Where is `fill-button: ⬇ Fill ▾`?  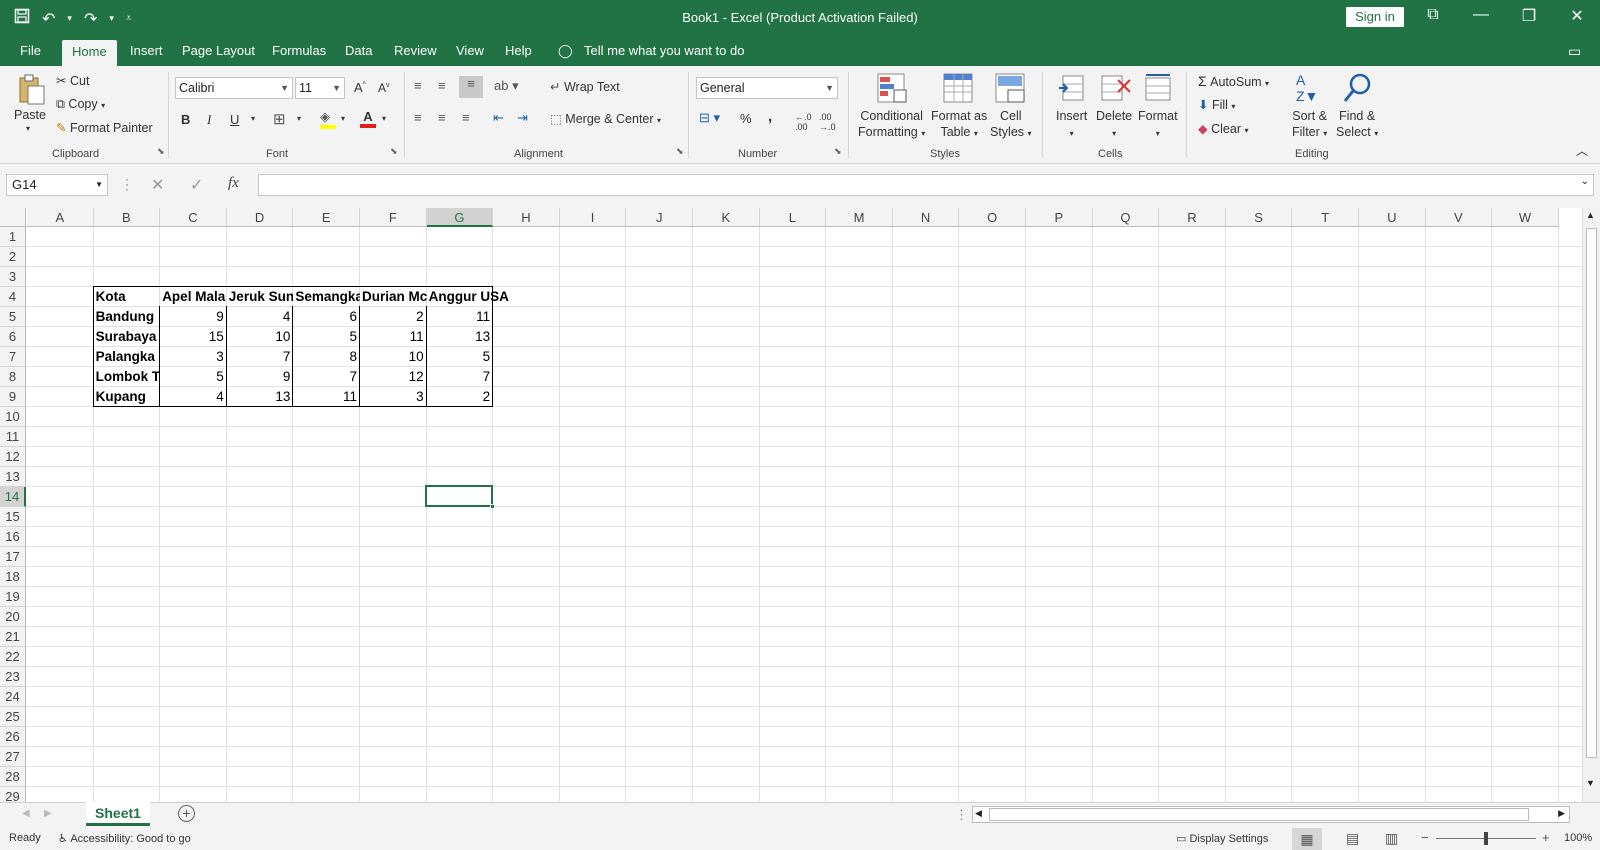
fill-button: ⬇ Fill ▾ is located at coordinates (1216, 104).